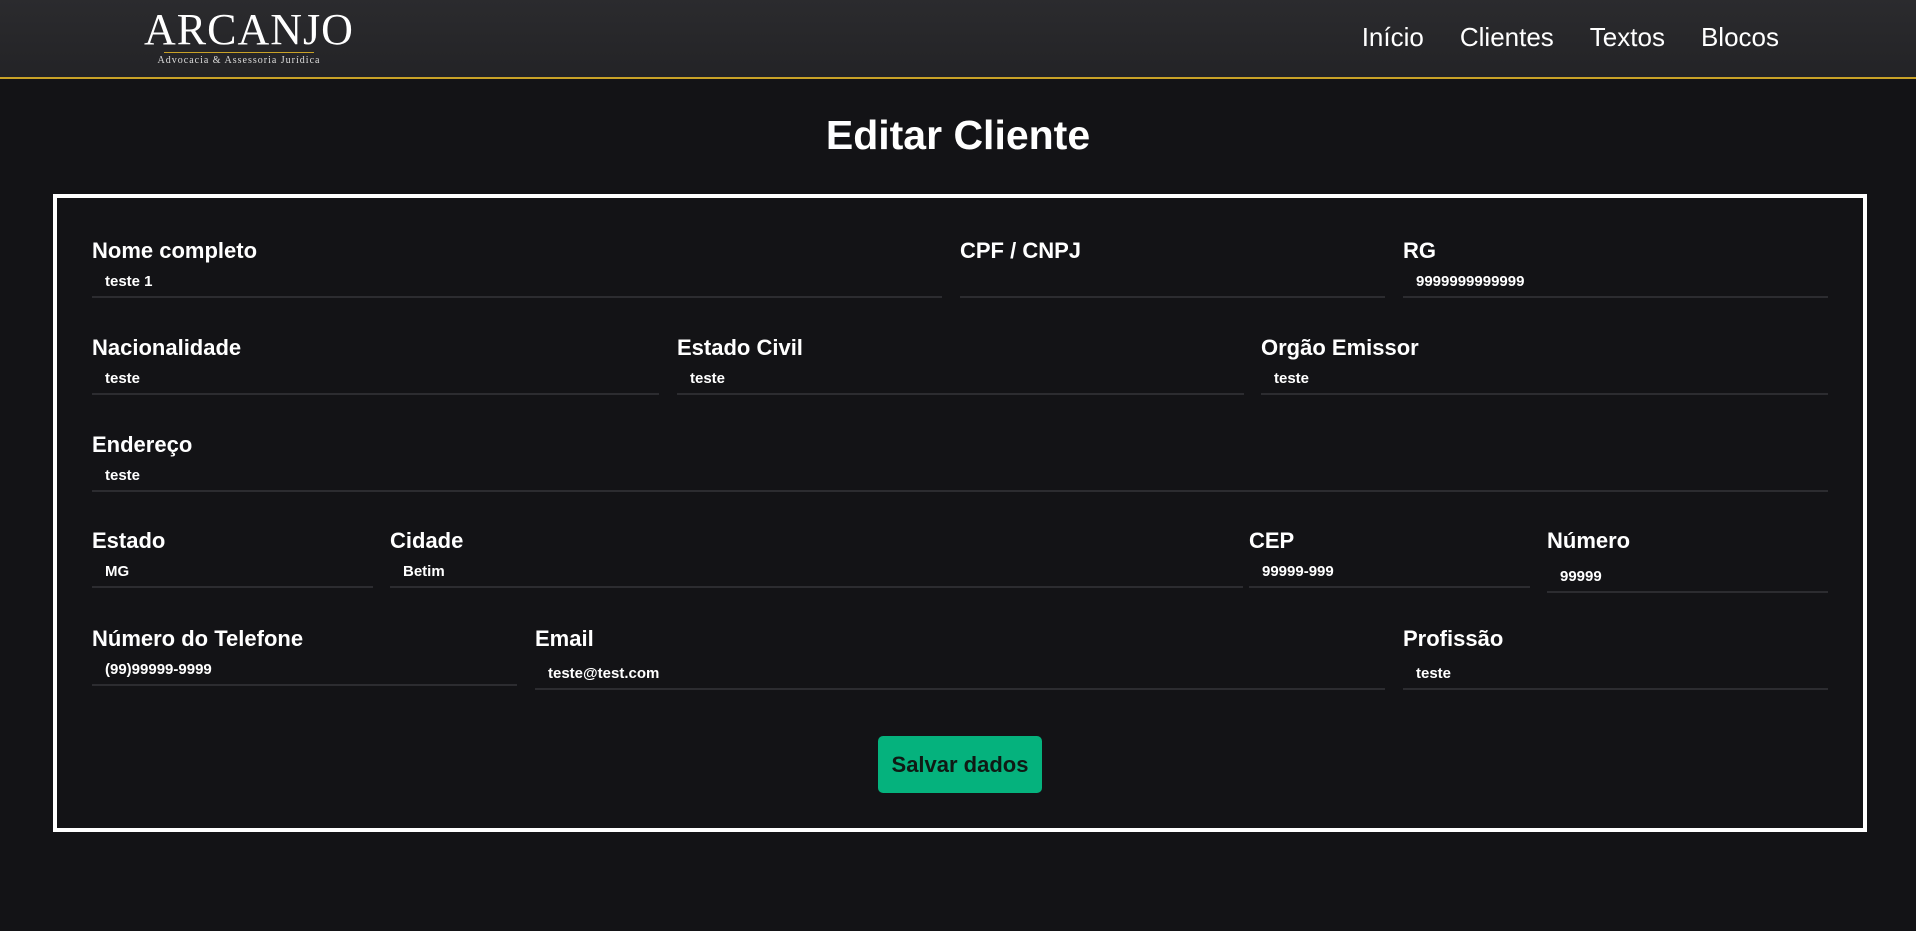  What do you see at coordinates (1589, 540) in the screenshot?
I see `numero-label: Número` at bounding box center [1589, 540].